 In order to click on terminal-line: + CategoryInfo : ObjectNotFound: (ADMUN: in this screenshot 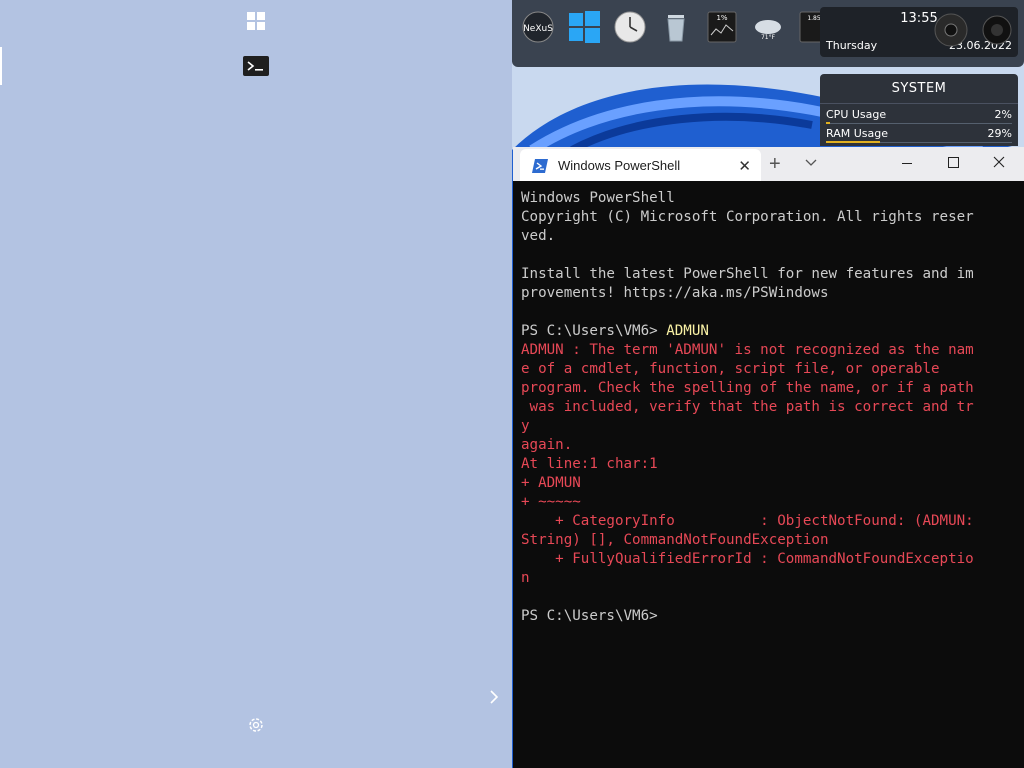, I will do `click(747, 521)`.